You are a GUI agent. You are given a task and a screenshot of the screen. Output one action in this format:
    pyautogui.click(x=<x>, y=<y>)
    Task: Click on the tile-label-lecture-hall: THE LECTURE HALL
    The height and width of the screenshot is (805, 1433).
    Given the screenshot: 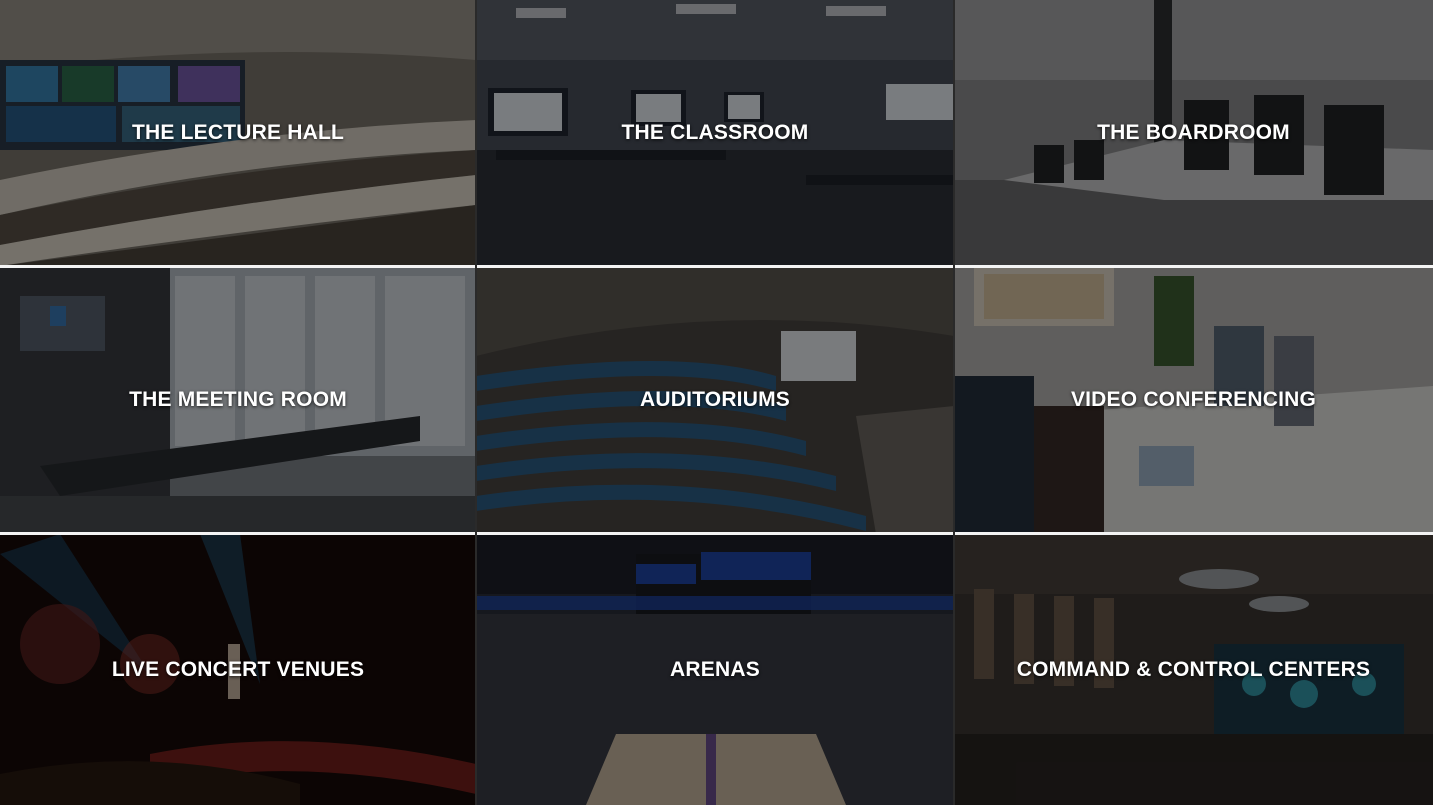 What is the action you would take?
    pyautogui.click(x=238, y=132)
    